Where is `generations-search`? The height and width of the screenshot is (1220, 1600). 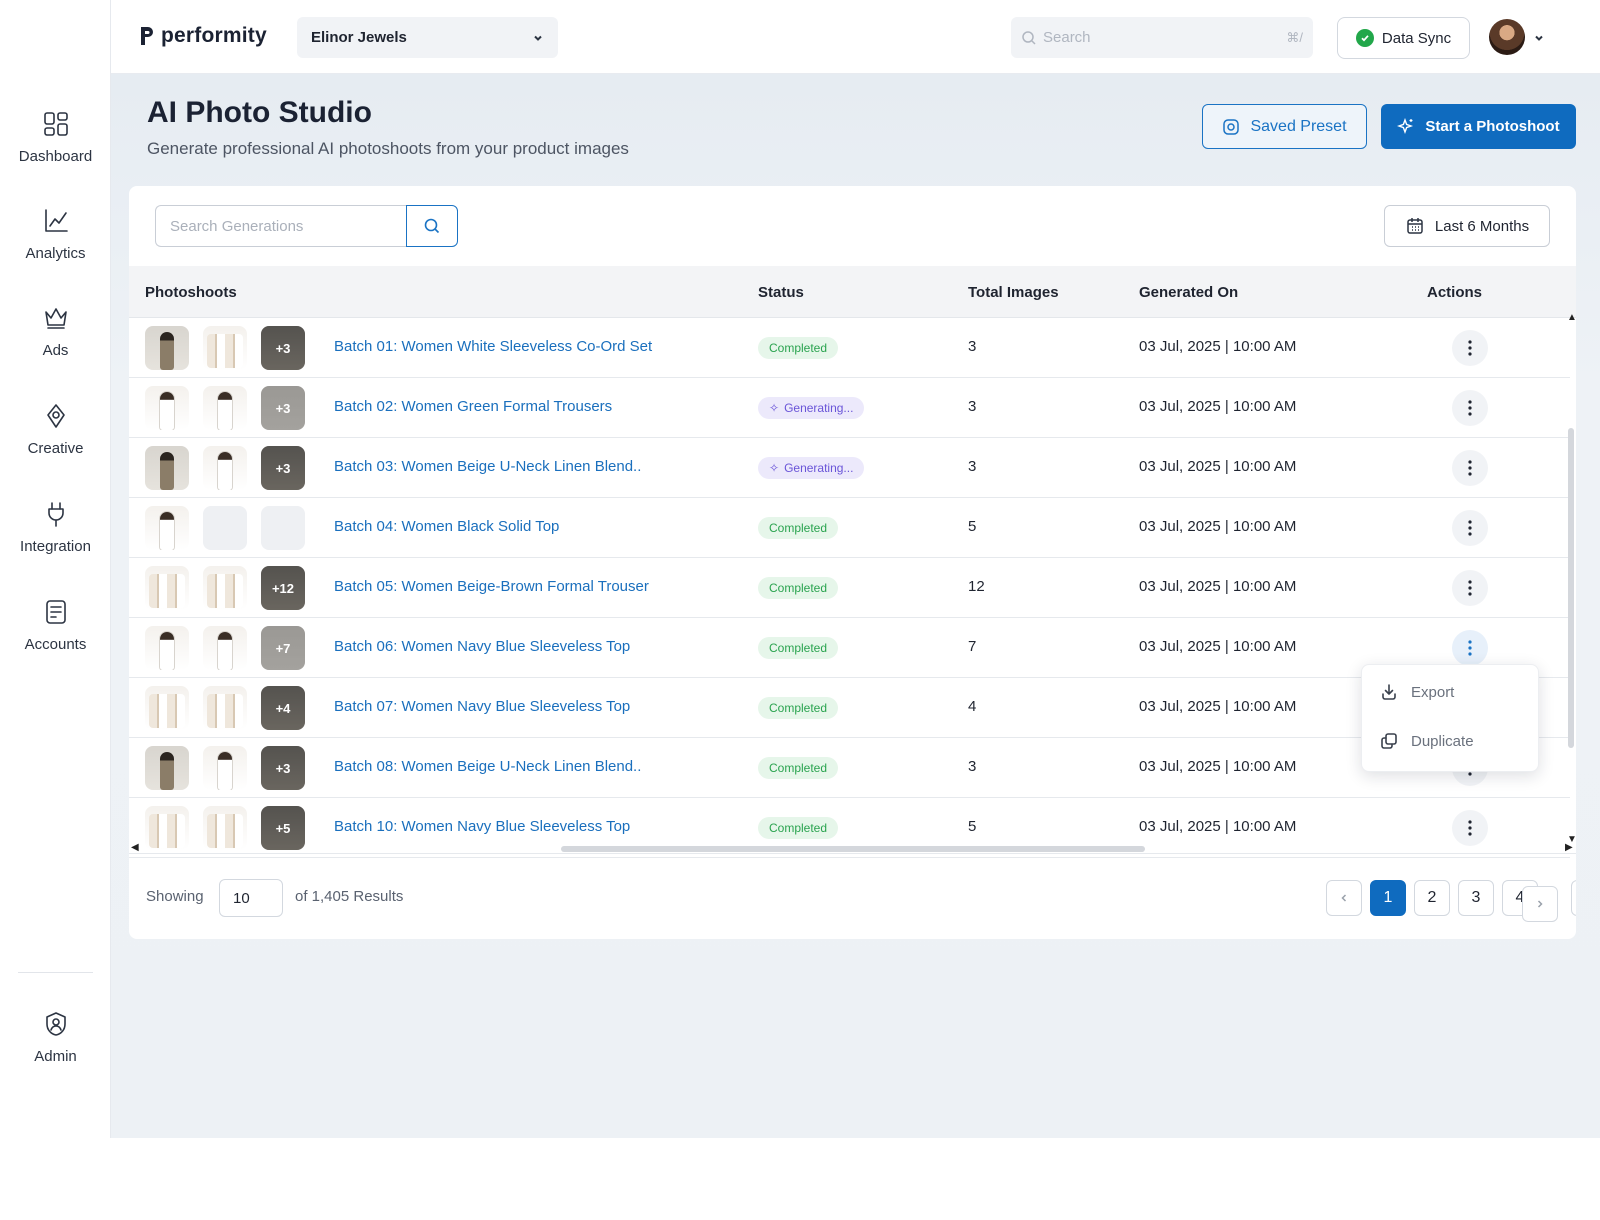
generations-search is located at coordinates (280, 226).